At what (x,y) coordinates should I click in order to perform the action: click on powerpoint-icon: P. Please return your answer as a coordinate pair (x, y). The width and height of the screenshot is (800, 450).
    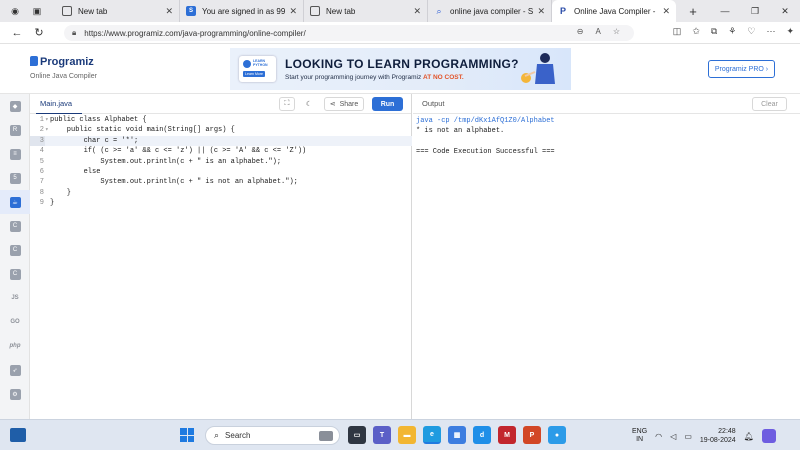
    Looking at the image, I should click on (532, 435).